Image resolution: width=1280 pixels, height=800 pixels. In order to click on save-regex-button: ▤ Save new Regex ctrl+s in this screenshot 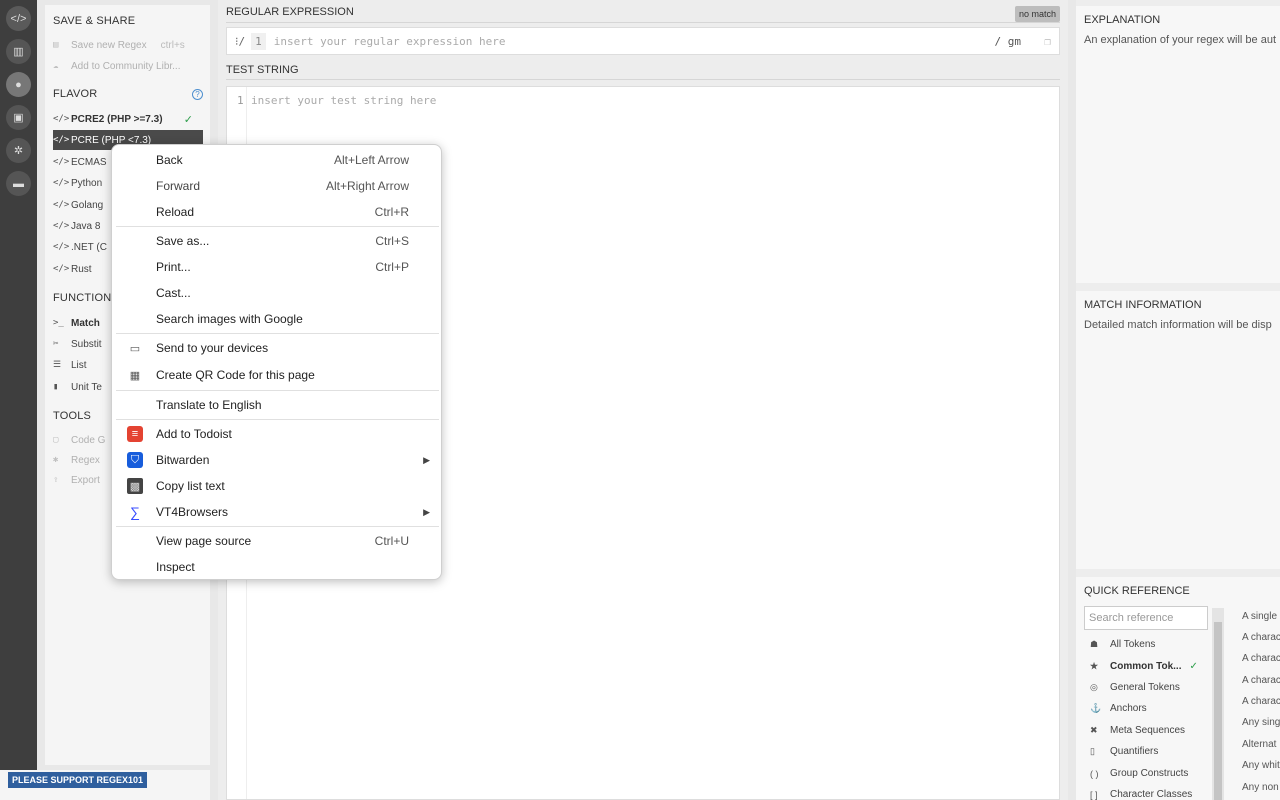, I will do `click(128, 45)`.